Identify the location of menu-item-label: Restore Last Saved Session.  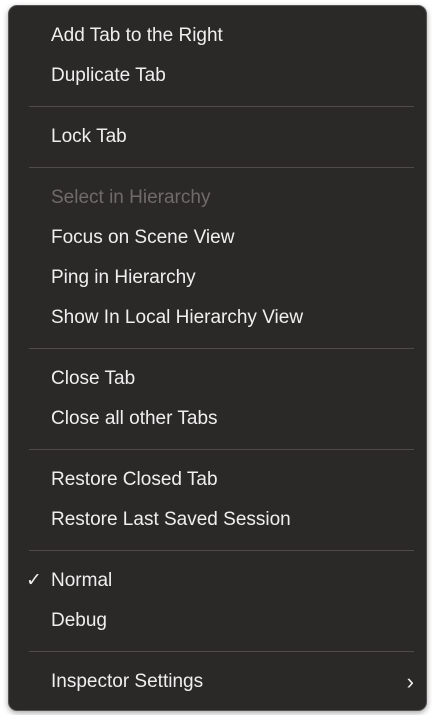
(171, 519).